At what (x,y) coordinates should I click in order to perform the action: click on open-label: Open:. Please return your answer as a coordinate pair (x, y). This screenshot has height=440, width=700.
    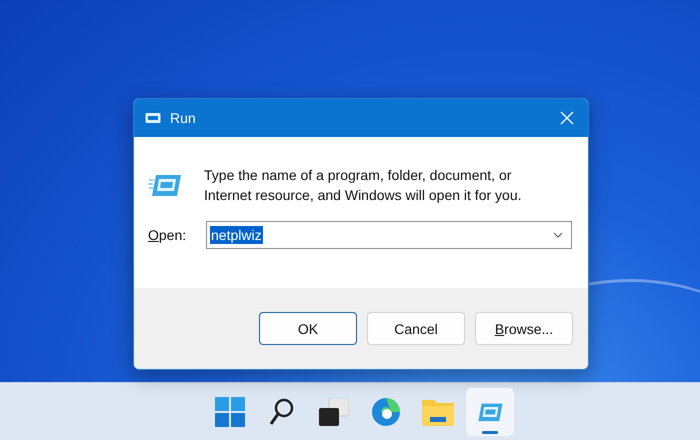
    Looking at the image, I should click on (168, 235).